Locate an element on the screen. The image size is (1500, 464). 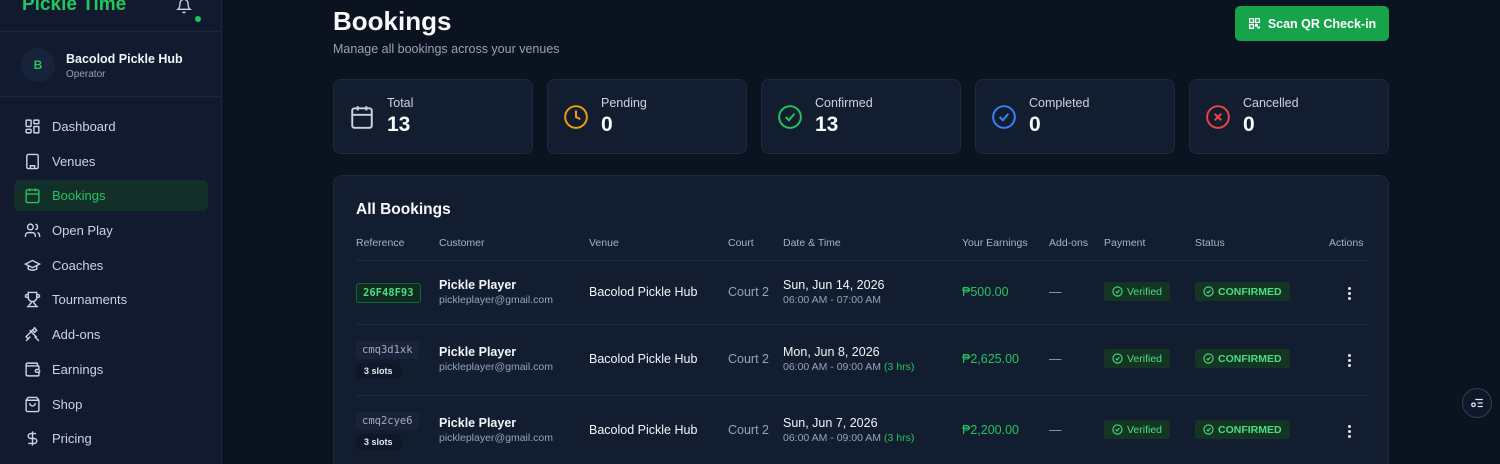
stat-label: Confirmed is located at coordinates (844, 103).